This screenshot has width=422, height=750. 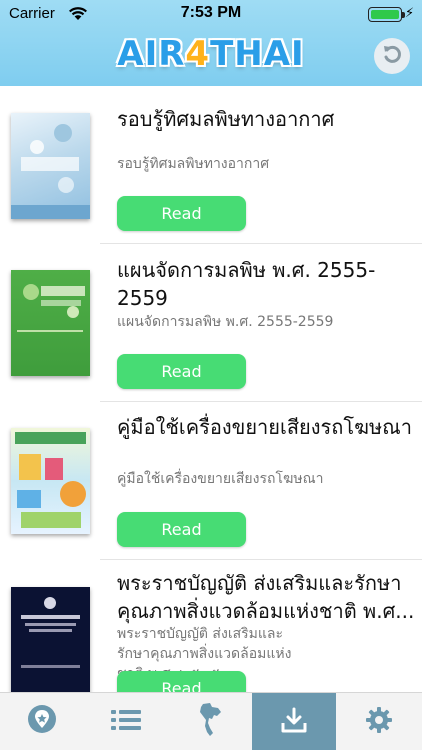 I want to click on item-description: คู่มือใช้เครื่องขยายเสียงรถโฆษณา, so click(x=220, y=479).